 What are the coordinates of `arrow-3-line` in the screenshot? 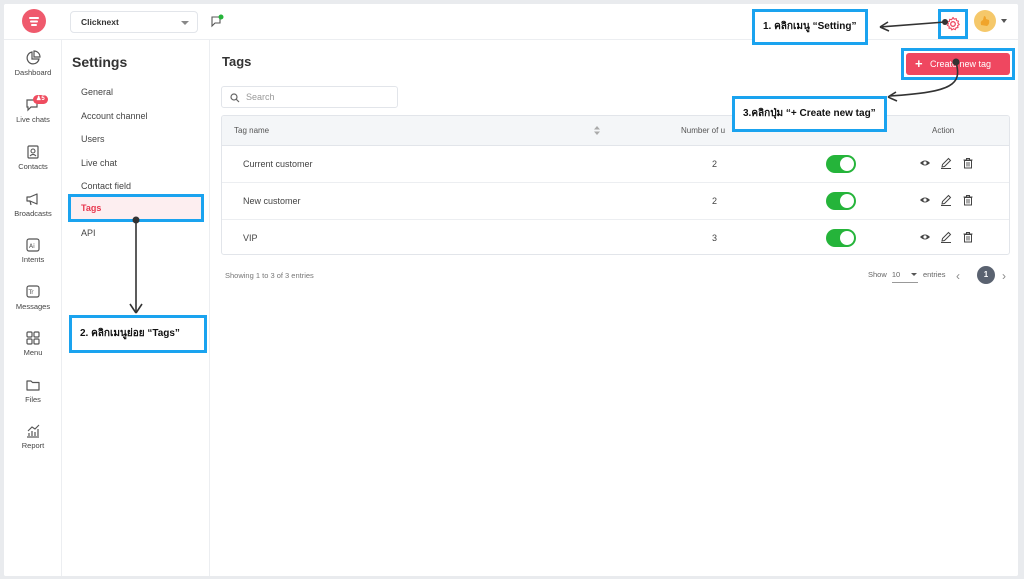 It's located at (924, 79).